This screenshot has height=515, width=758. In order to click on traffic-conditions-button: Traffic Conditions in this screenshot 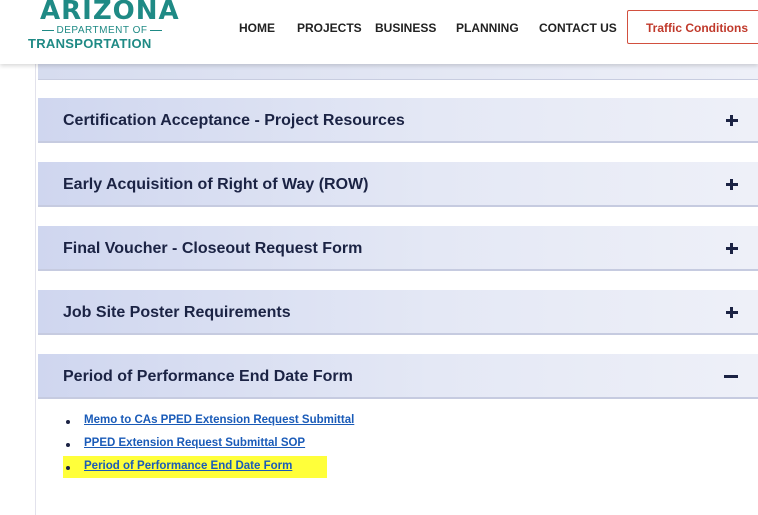, I will do `click(692, 27)`.